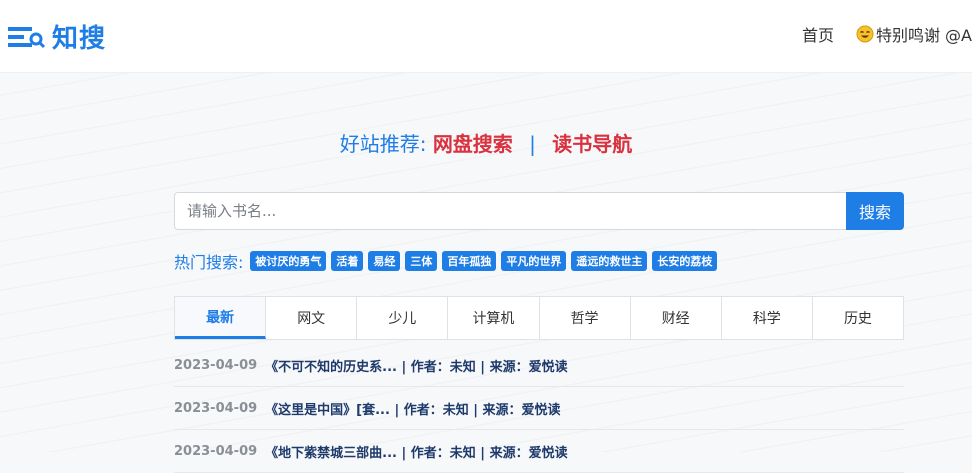  I want to click on top-nav: 首页 特别鸣谢 @A, so click(887, 34).